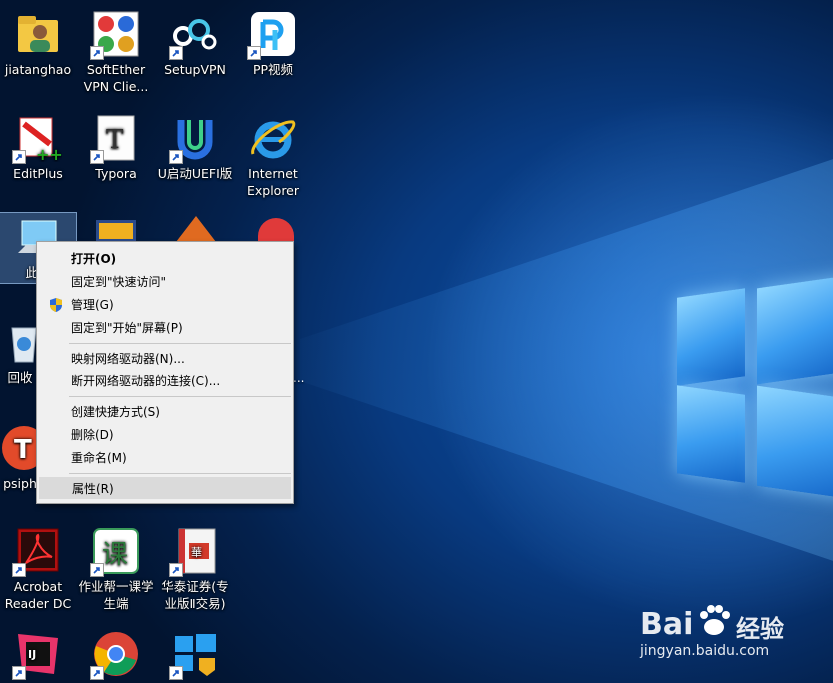 The width and height of the screenshot is (833, 683). What do you see at coordinates (273, 182) in the screenshot?
I see `icon-label: Internet Explorer` at bounding box center [273, 182].